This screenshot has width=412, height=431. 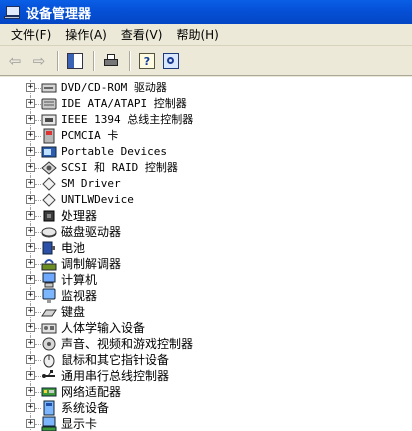 What do you see at coordinates (119, 167) in the screenshot?
I see `tree-item-label: SCSI 和 RAID 控制器` at bounding box center [119, 167].